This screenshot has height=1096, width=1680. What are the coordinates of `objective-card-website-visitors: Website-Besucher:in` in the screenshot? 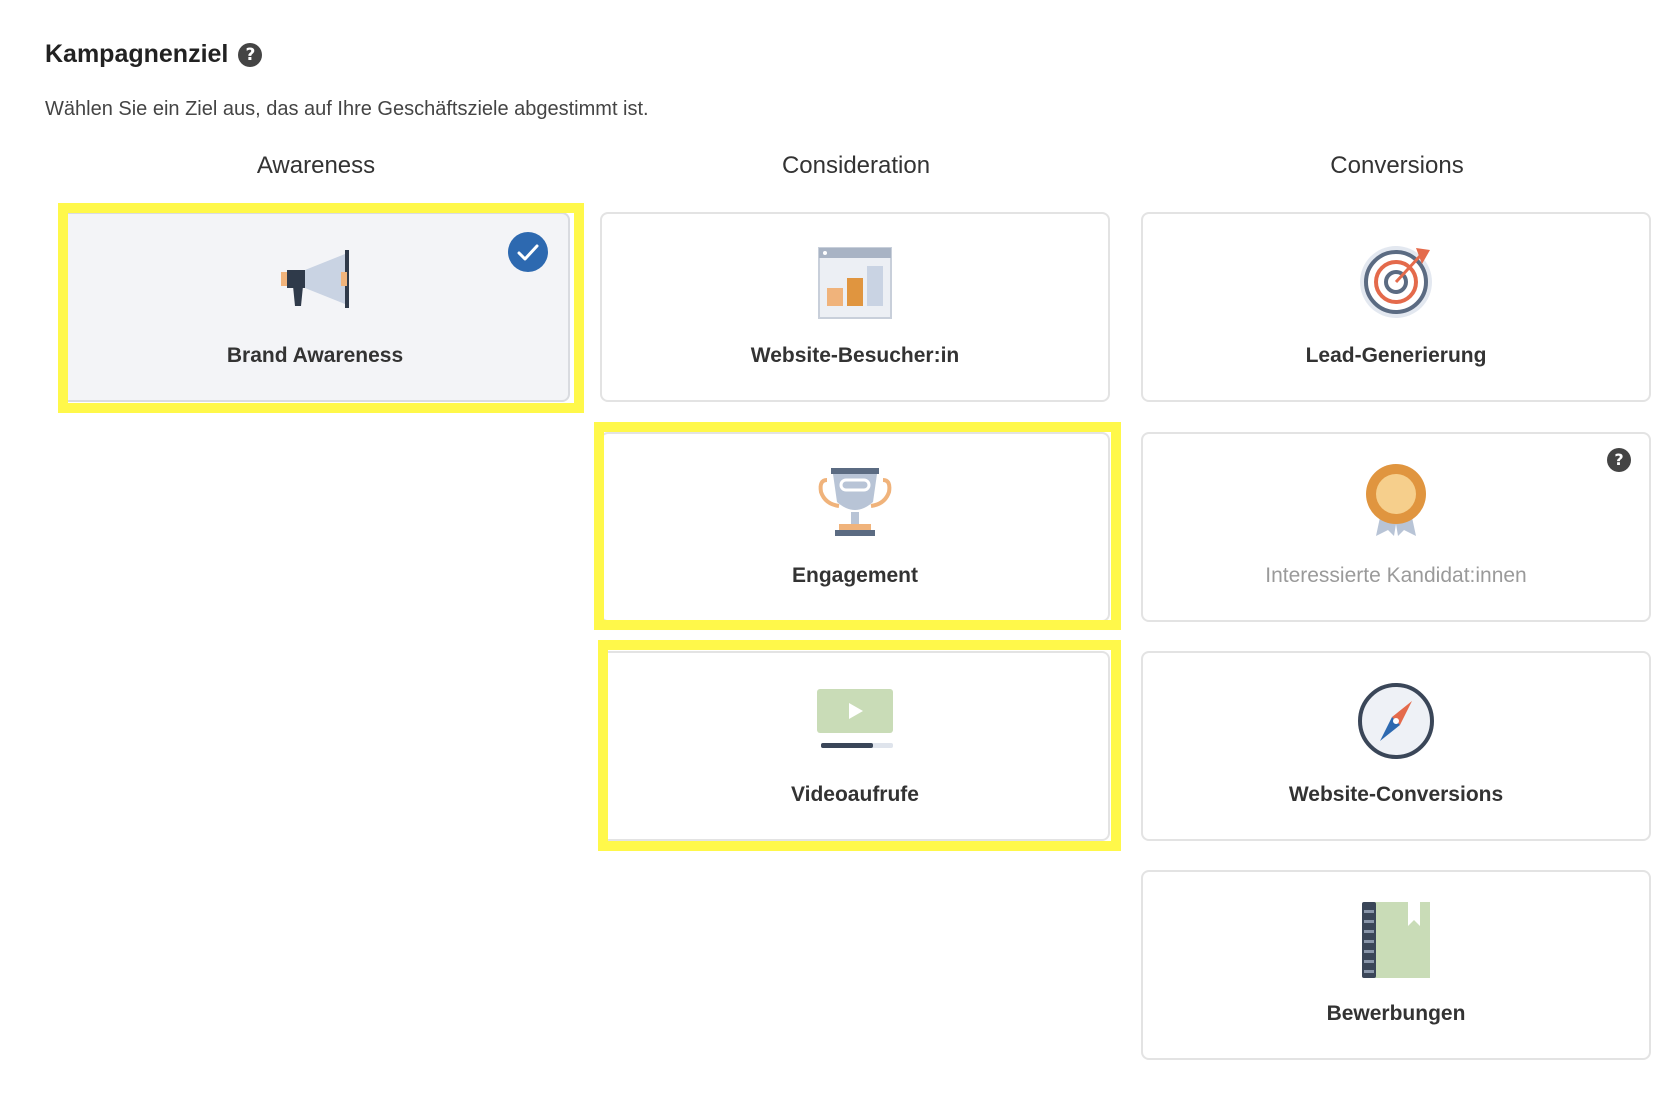 It's located at (855, 307).